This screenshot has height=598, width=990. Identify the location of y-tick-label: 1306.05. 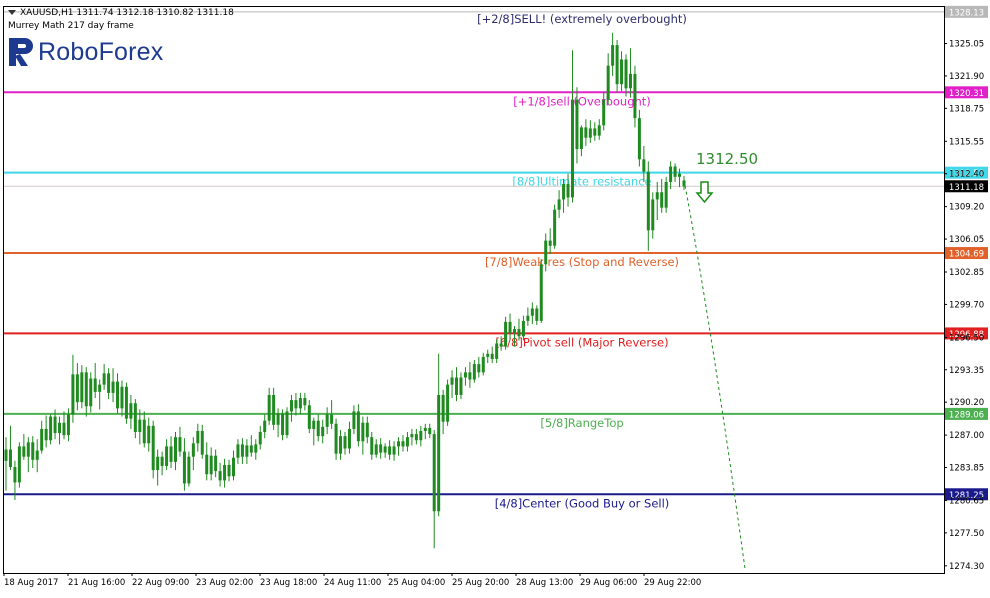
(966, 240).